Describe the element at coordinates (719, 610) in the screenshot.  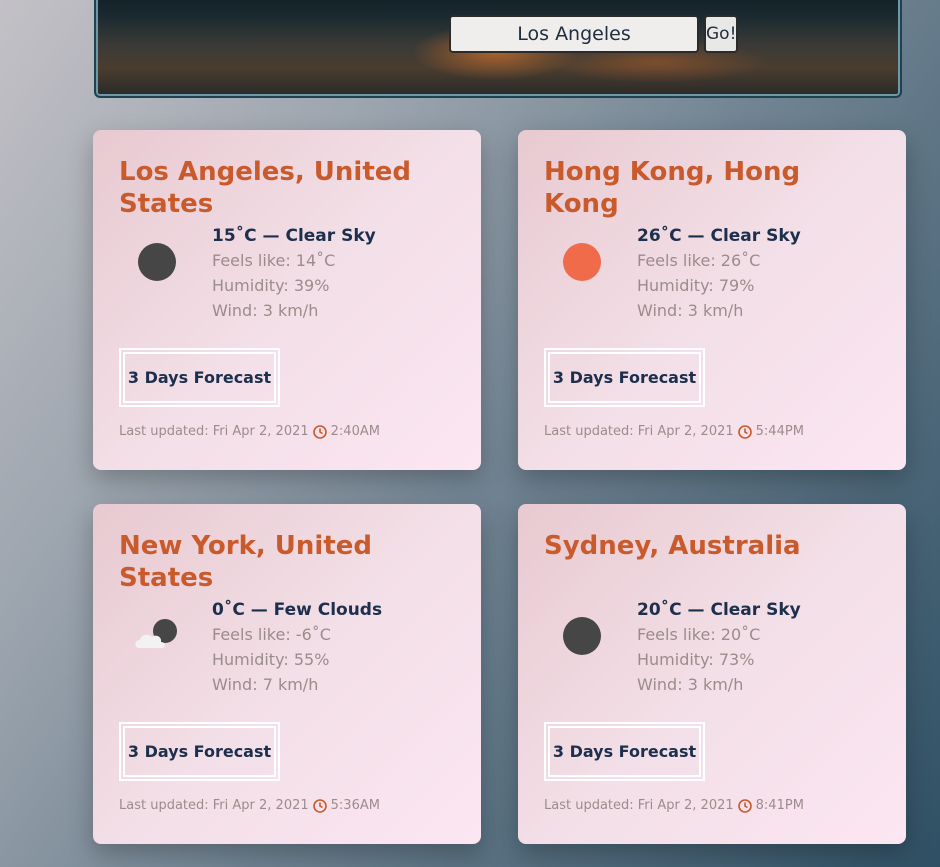
I see `temperature-summary: 20˚C — Clear Sky` at that location.